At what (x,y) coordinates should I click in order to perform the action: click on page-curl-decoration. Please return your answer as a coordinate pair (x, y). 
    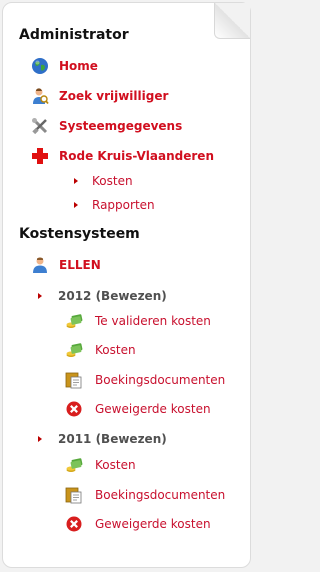
    Looking at the image, I should click on (232, 21).